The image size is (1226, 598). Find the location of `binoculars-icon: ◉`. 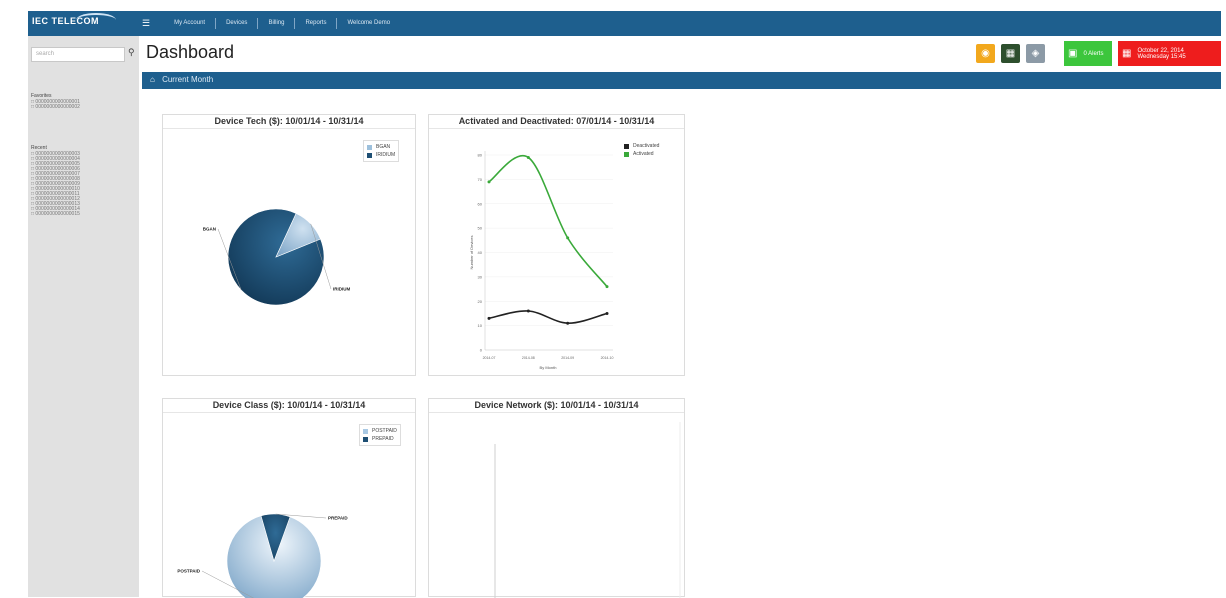

binoculars-icon: ◉ is located at coordinates (985, 53).